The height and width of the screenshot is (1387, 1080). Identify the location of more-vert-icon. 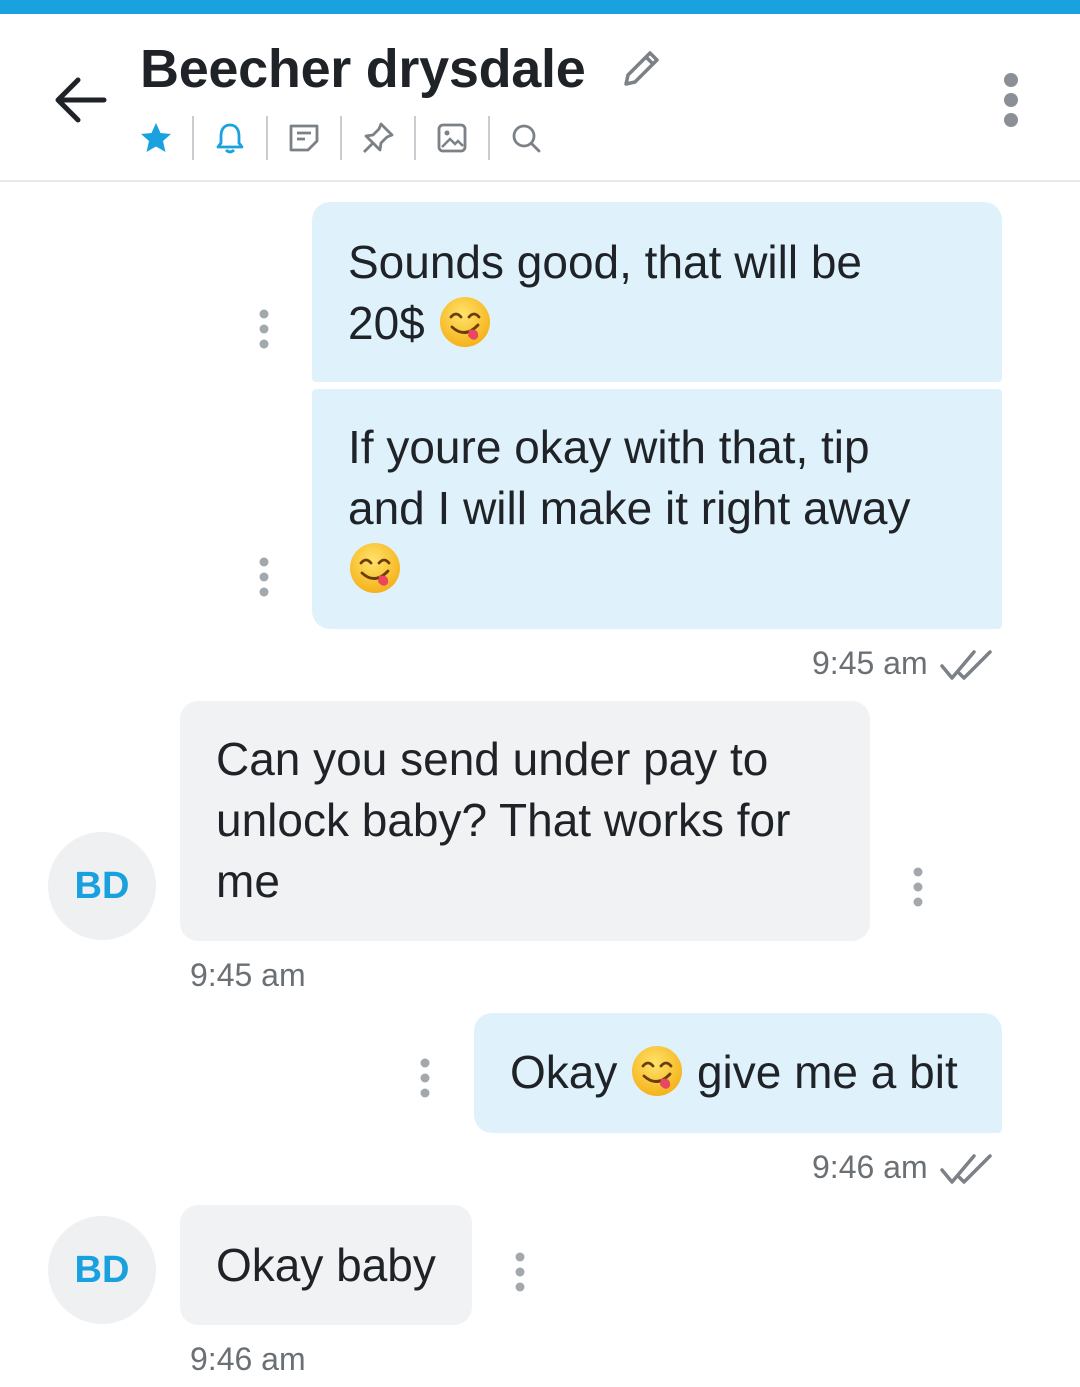
(1011, 102).